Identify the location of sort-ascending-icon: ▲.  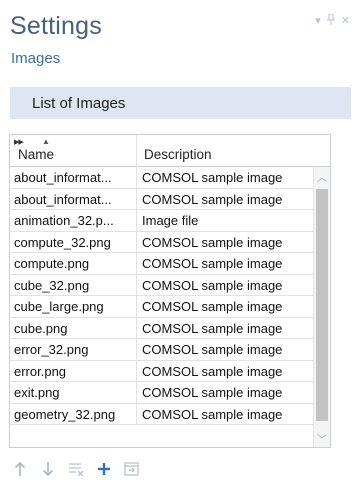
(46, 141).